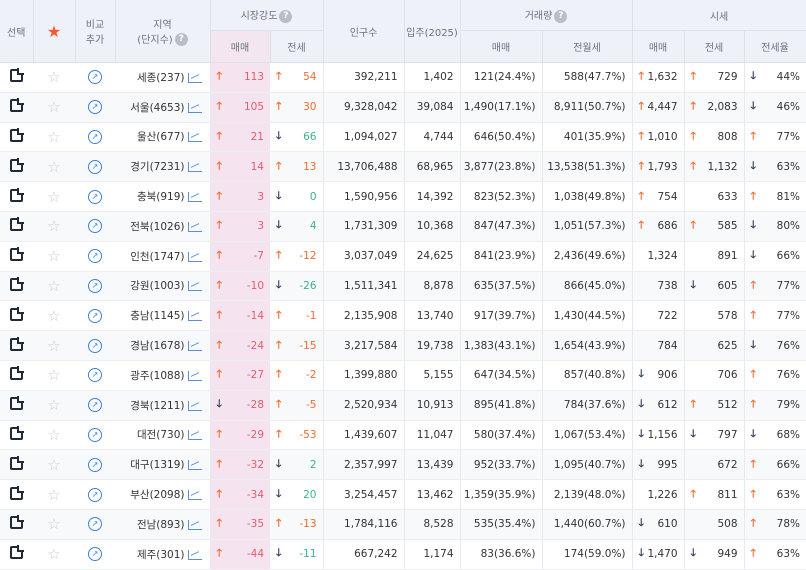 The image size is (806, 570). I want to click on region-name: 경기(7231), so click(157, 167).